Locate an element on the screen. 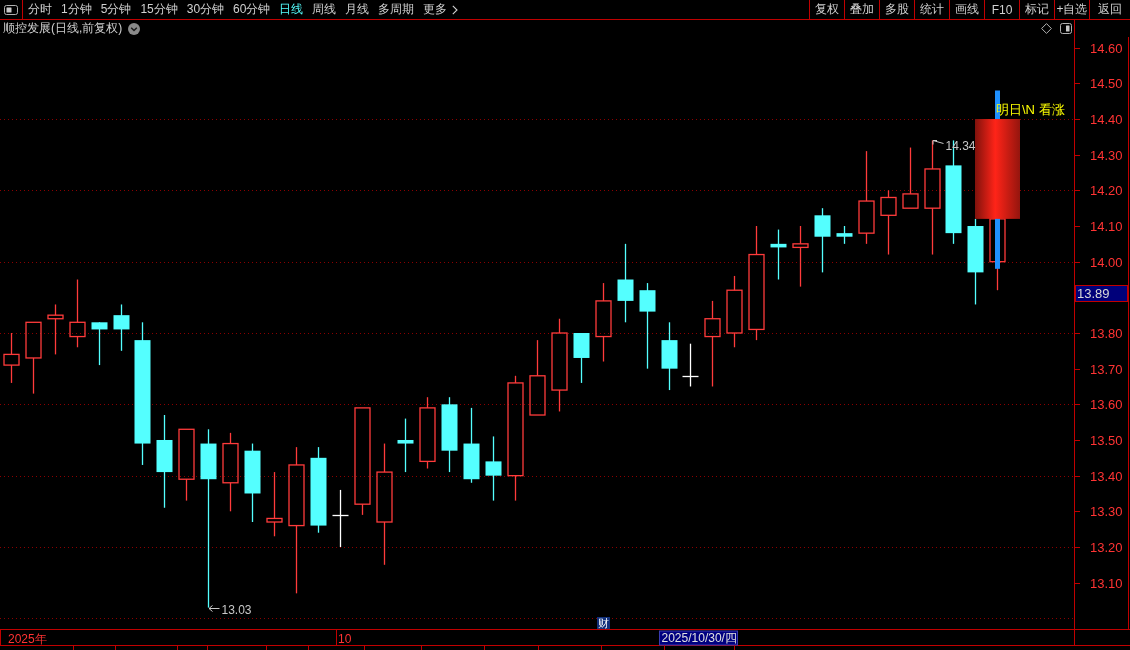 This screenshot has height=650, width=1130. price-axis-label: 14.30 is located at coordinates (1106, 155).